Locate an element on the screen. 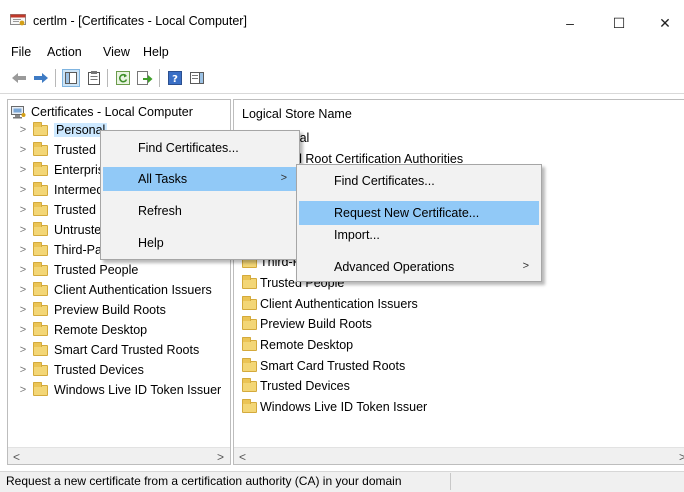 Image resolution: width=684 pixels, height=492 pixels. show-action-pane-icon is located at coordinates (197, 78).